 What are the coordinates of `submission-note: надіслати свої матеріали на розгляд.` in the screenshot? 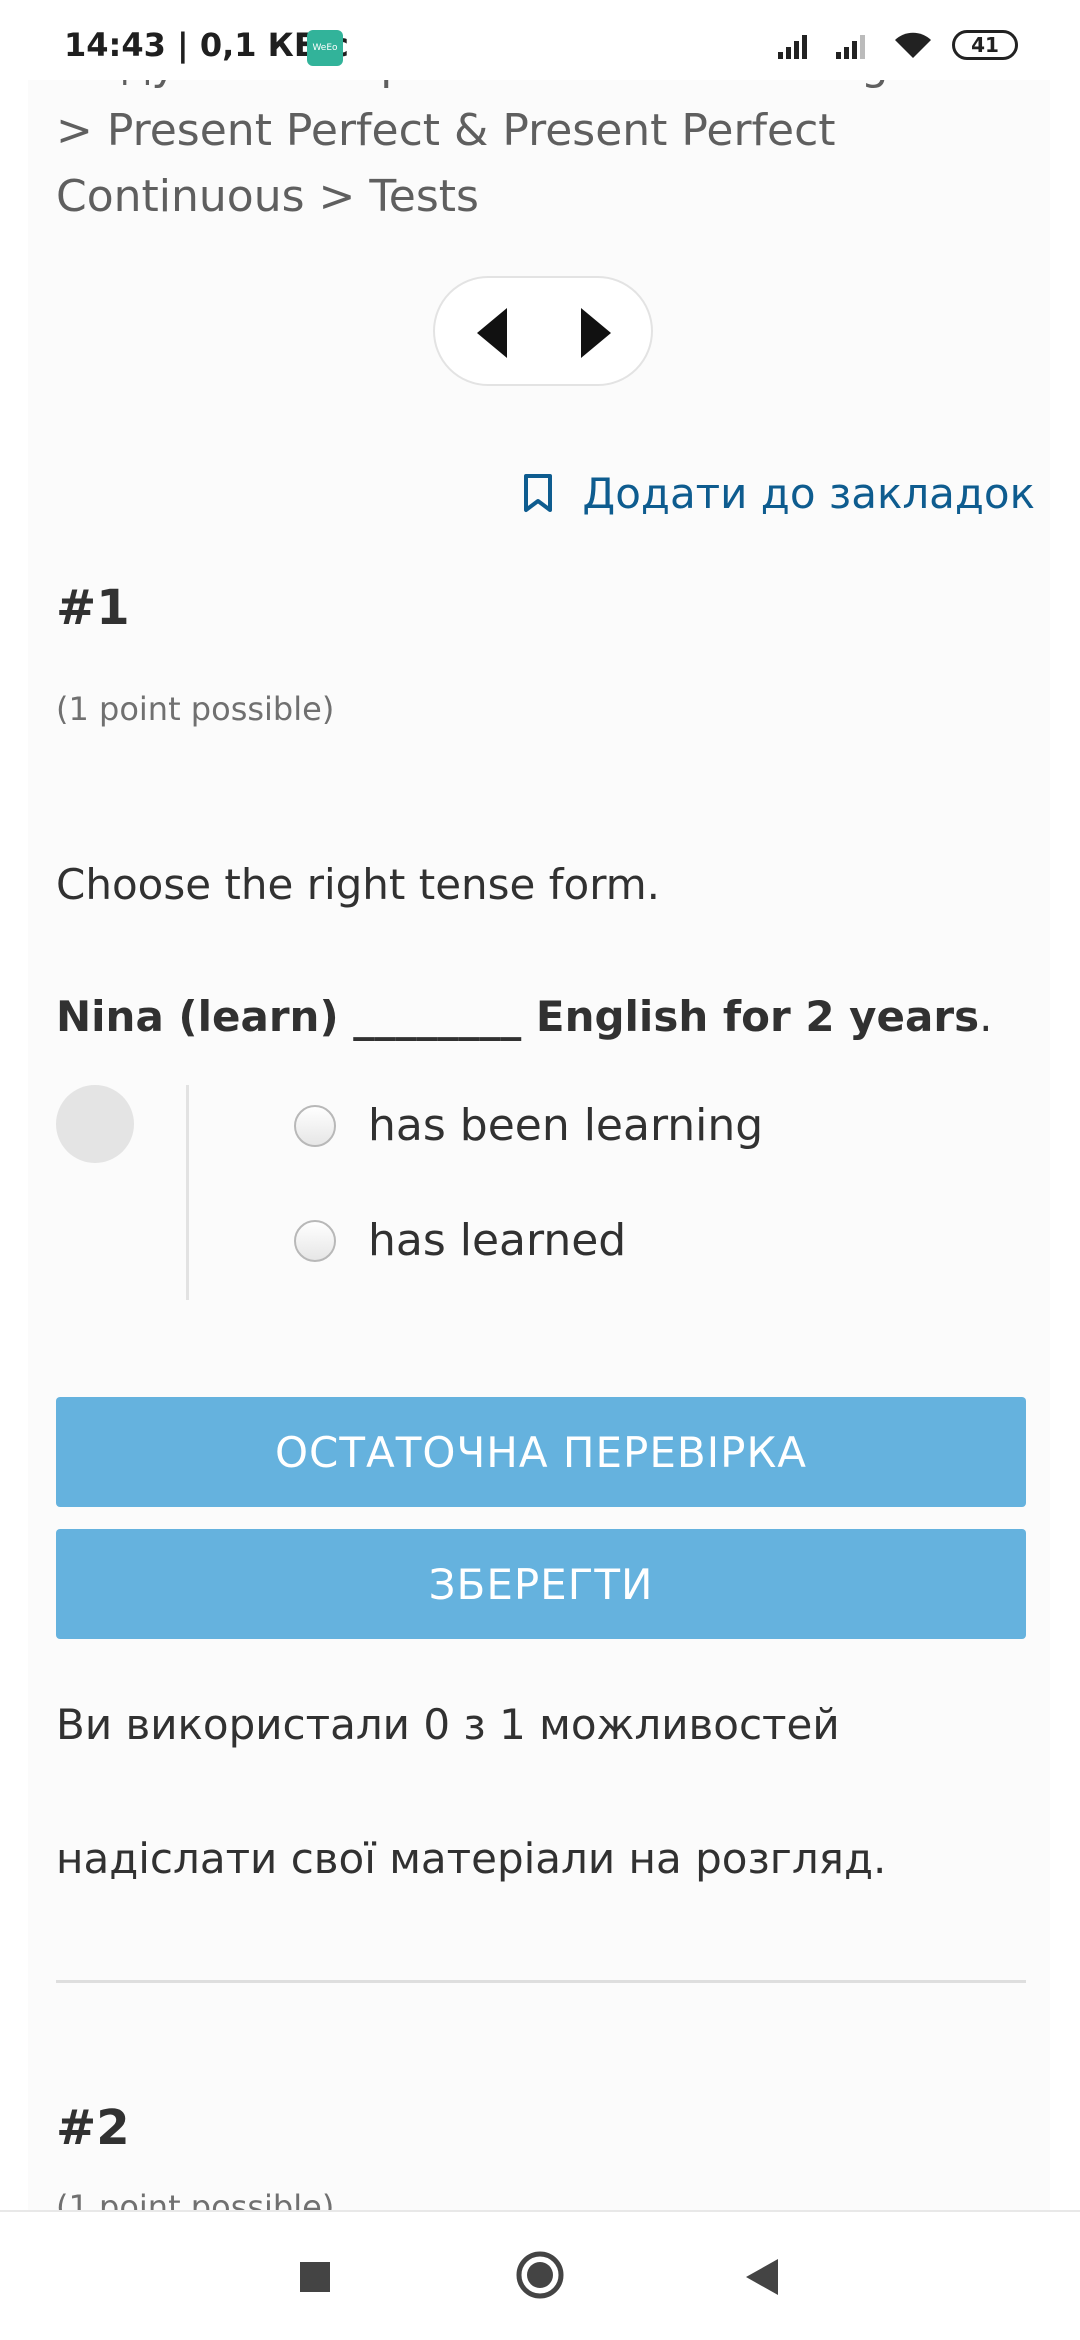 It's located at (471, 1858).